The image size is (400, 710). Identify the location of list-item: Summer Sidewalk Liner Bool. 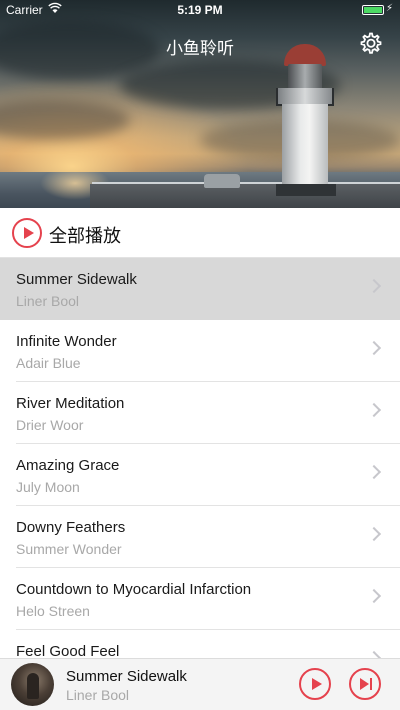
(200, 289).